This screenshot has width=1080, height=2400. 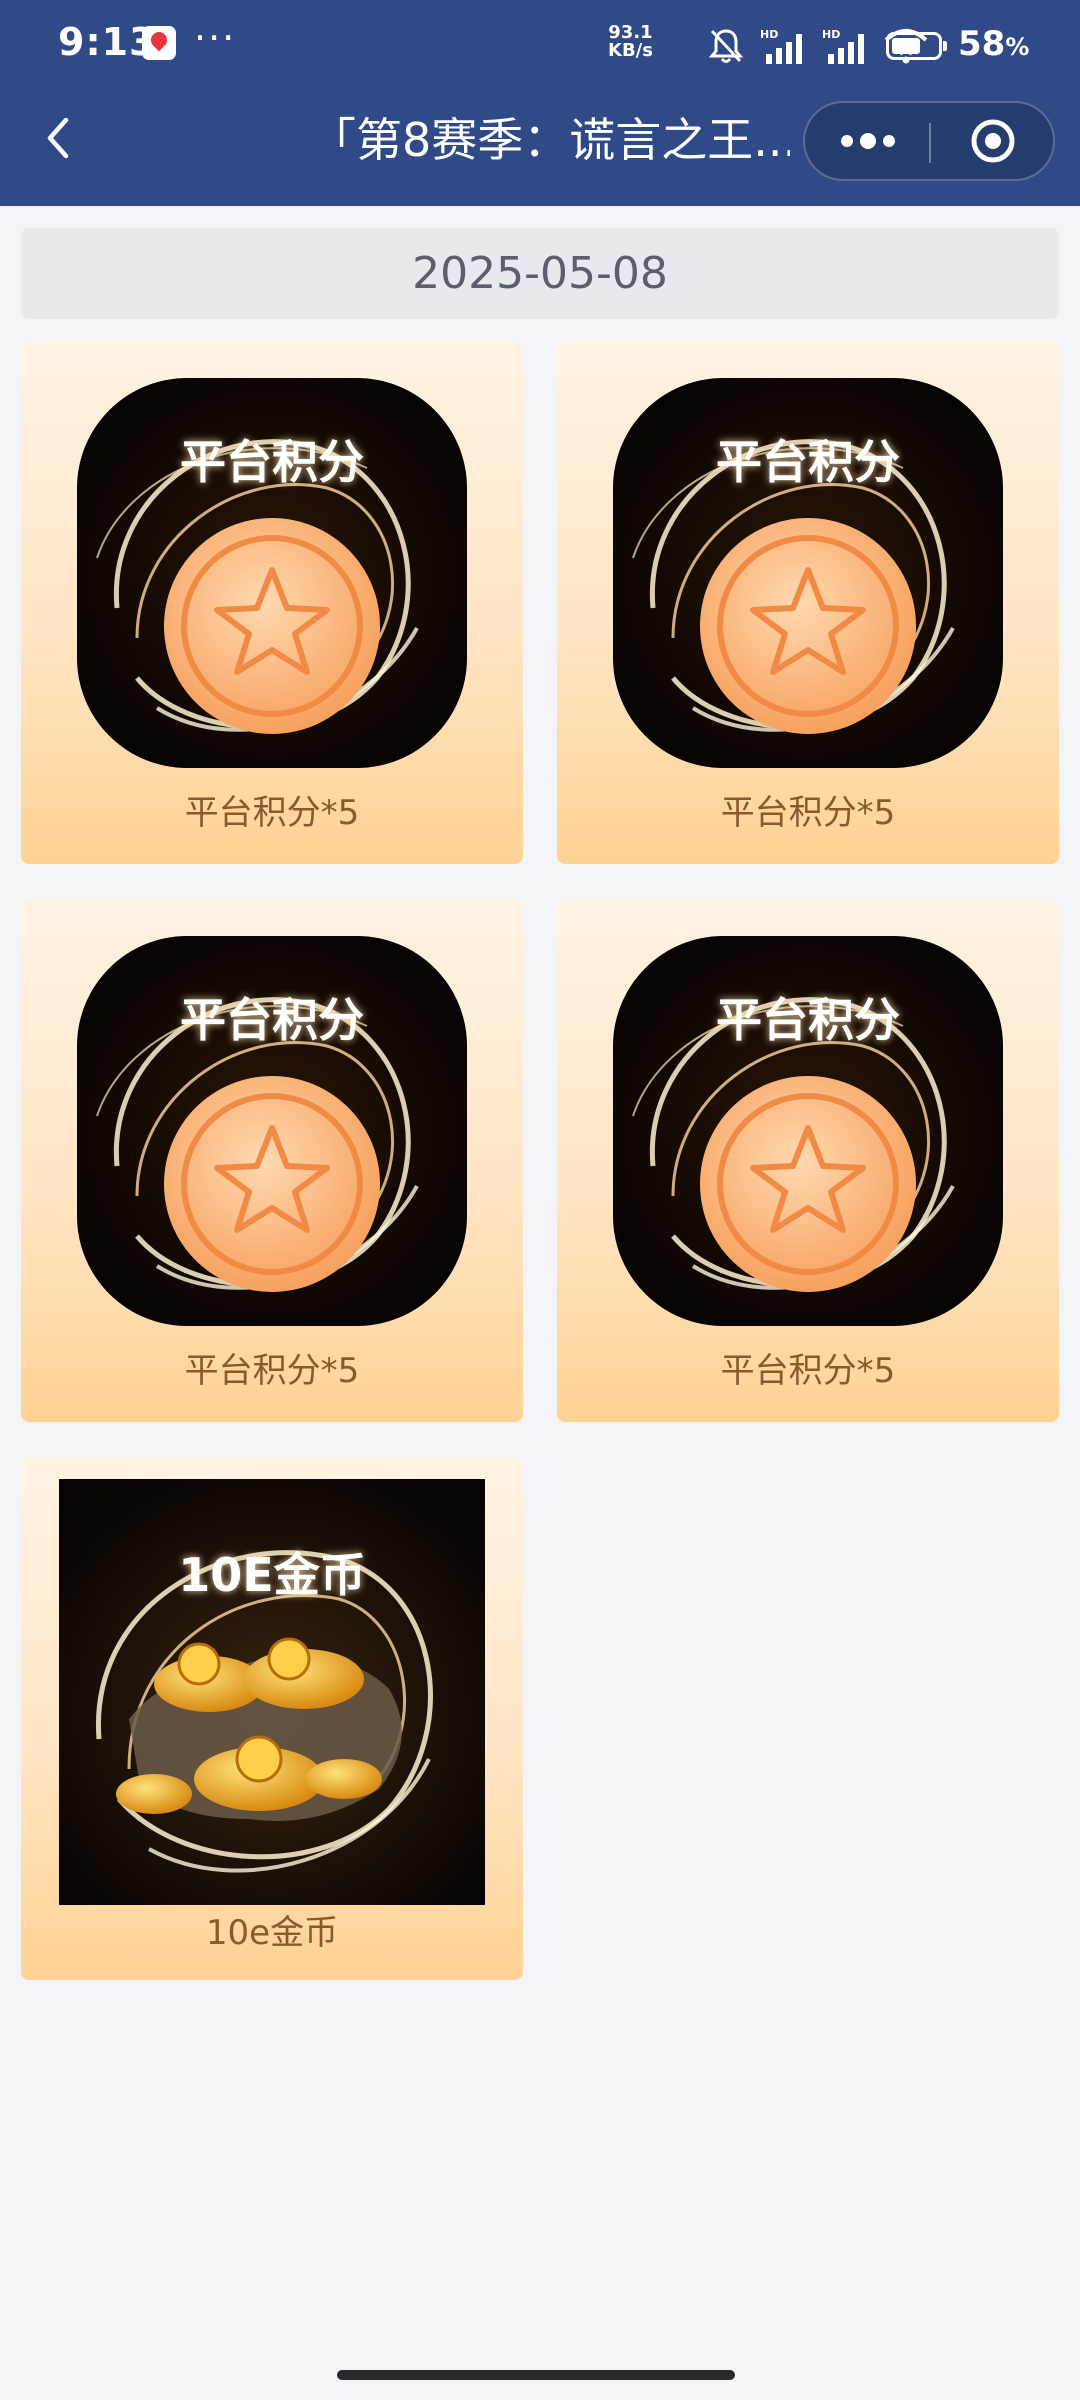 I want to click on network-speed: 93.1 KB/s, so click(x=630, y=42).